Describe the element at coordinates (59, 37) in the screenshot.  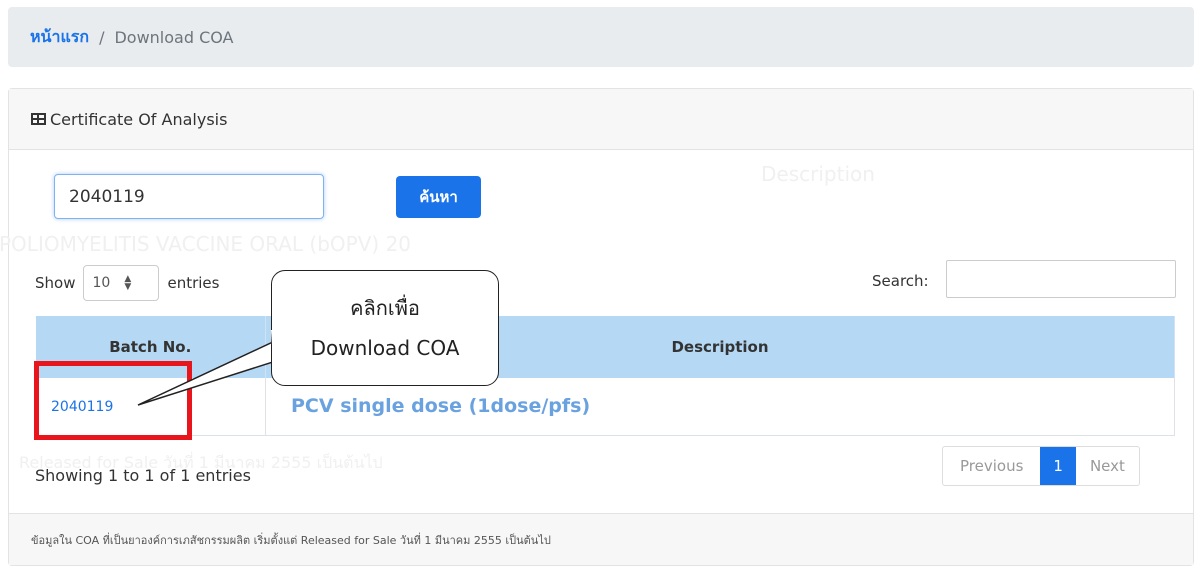
I see `breadcrumb-home-link: หน้าแรก` at that location.